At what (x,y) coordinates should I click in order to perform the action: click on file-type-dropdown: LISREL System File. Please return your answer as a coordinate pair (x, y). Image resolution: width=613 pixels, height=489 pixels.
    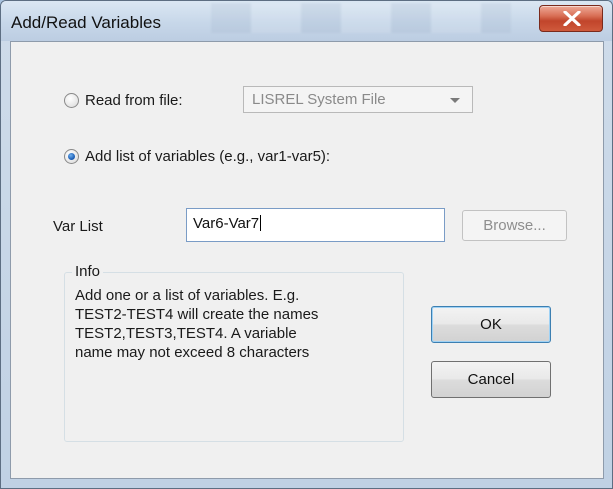
    Looking at the image, I should click on (358, 99).